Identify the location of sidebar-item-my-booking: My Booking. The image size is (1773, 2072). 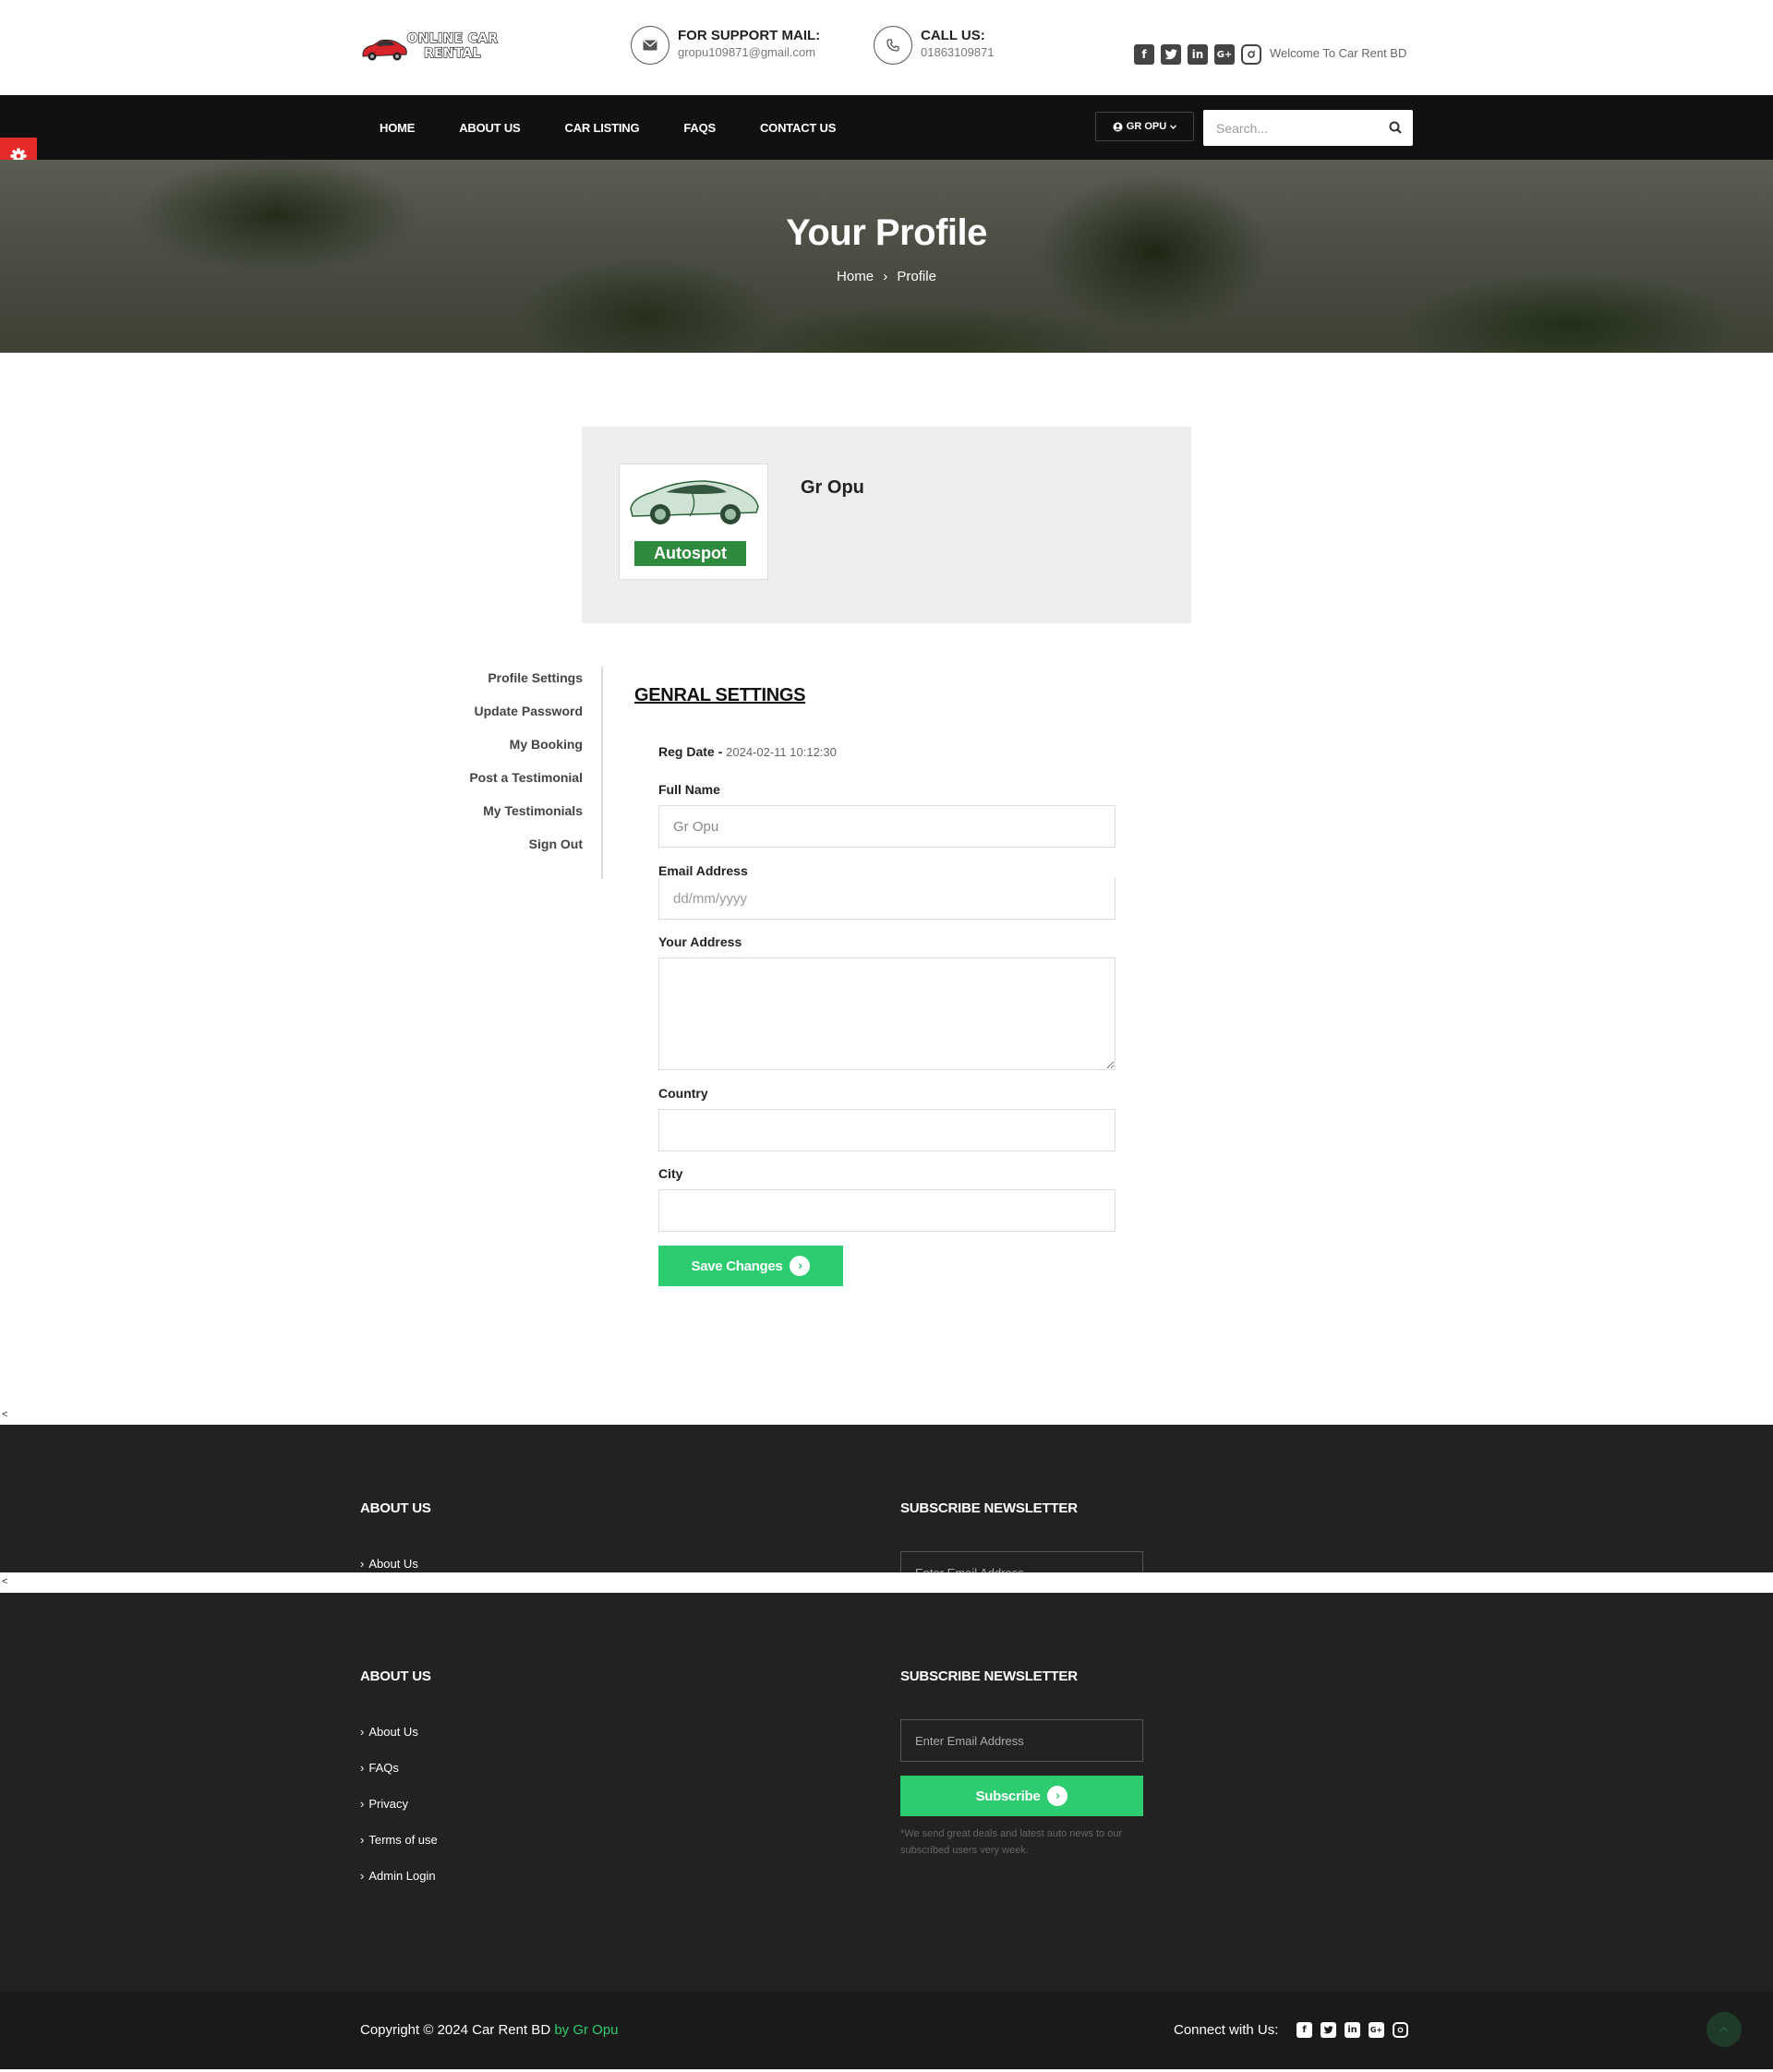
(522, 749).